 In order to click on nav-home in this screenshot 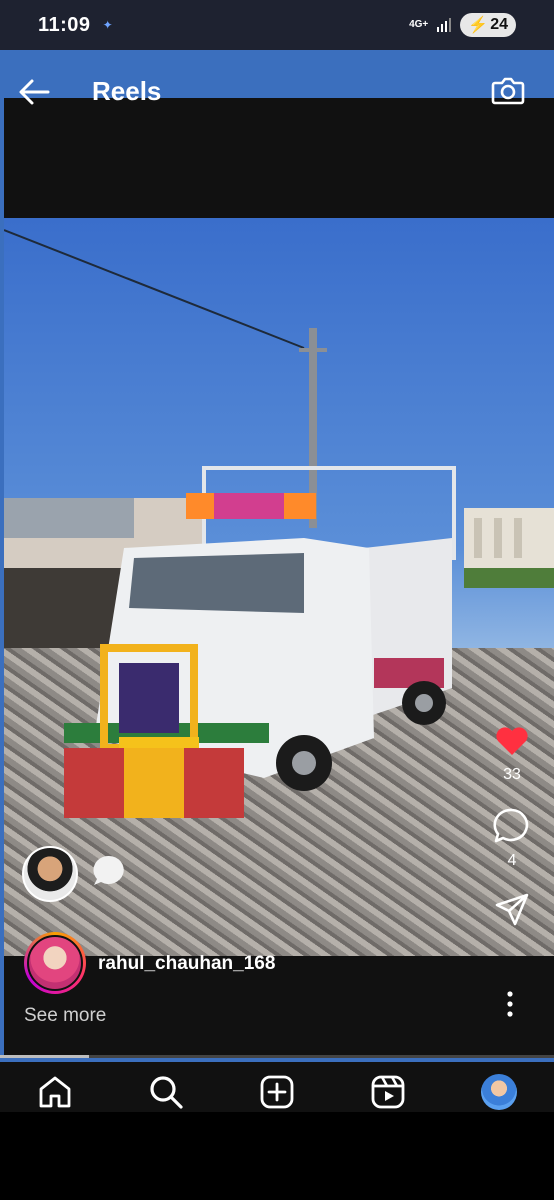, I will do `click(55, 1092)`.